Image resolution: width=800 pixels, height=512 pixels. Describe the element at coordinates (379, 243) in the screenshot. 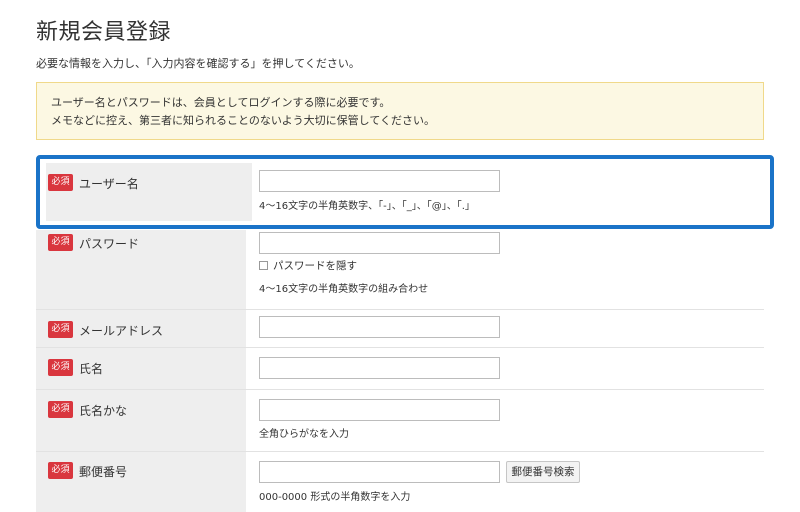

I see `password-input` at that location.